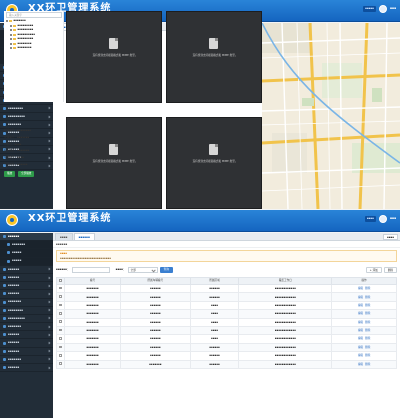 The width and height of the screenshot is (400, 418). Describe the element at coordinates (64, 236) in the screenshot. I see `tab-home: ▪▪▪▪` at that location.